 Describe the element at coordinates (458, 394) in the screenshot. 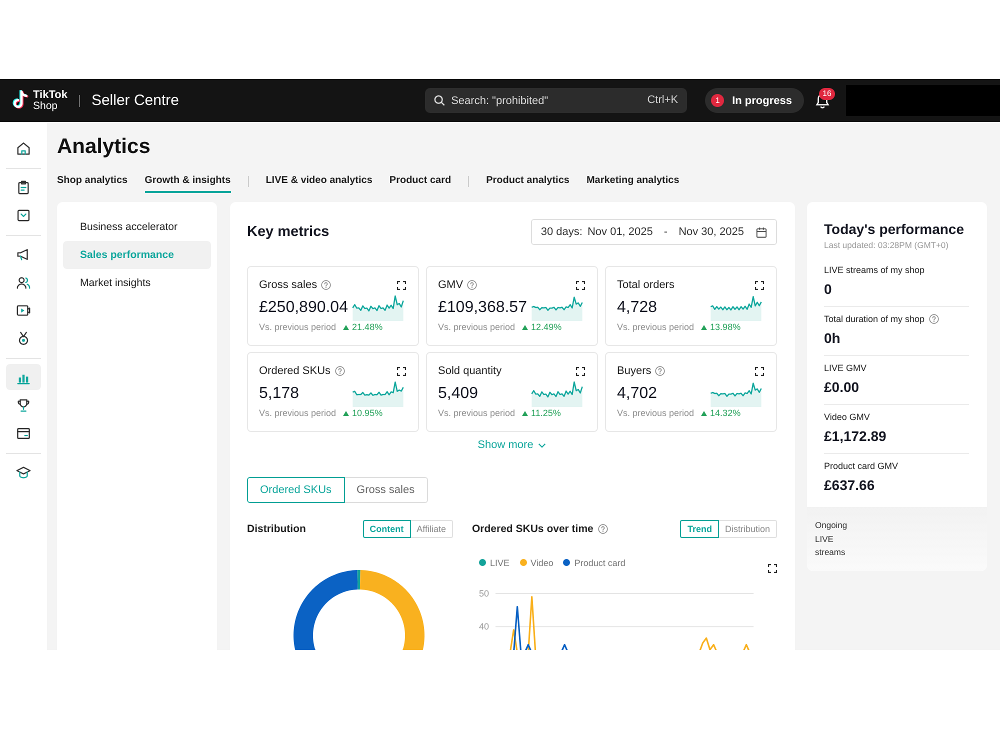

I see `metric-value: 5,409` at that location.